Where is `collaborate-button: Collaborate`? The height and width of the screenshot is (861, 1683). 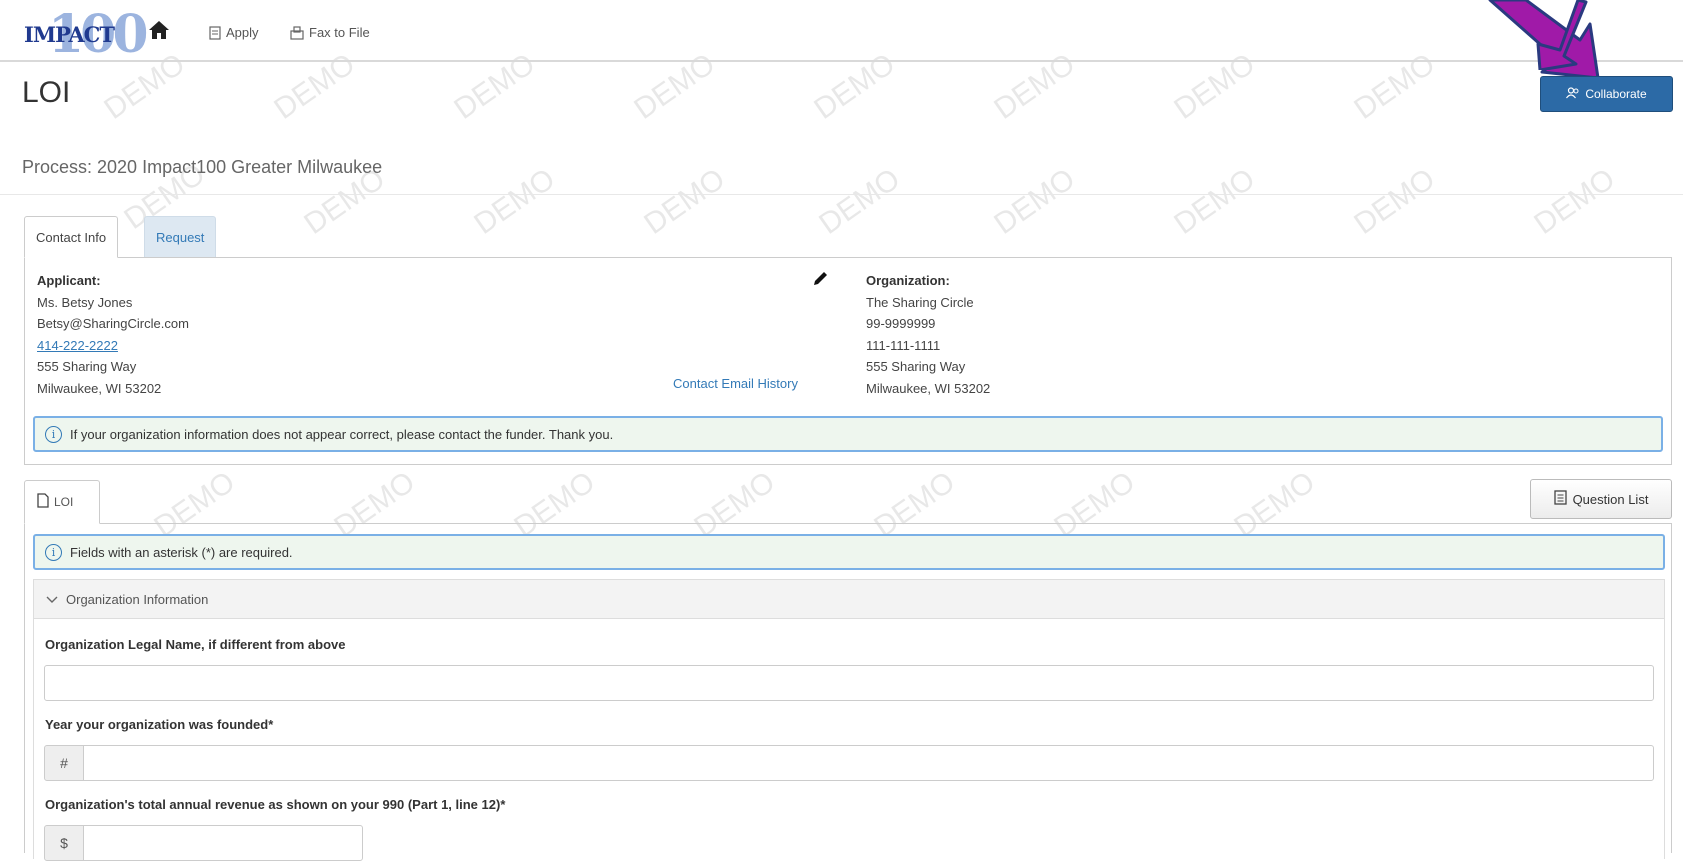 collaborate-button: Collaborate is located at coordinates (1606, 94).